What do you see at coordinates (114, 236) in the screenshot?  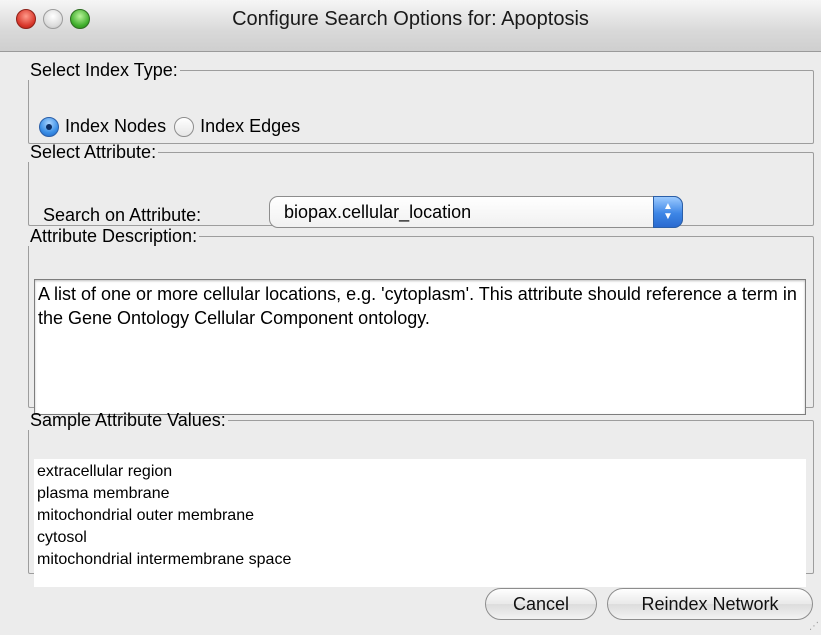 I see `attribute-description-legend: Attribute Description:` at bounding box center [114, 236].